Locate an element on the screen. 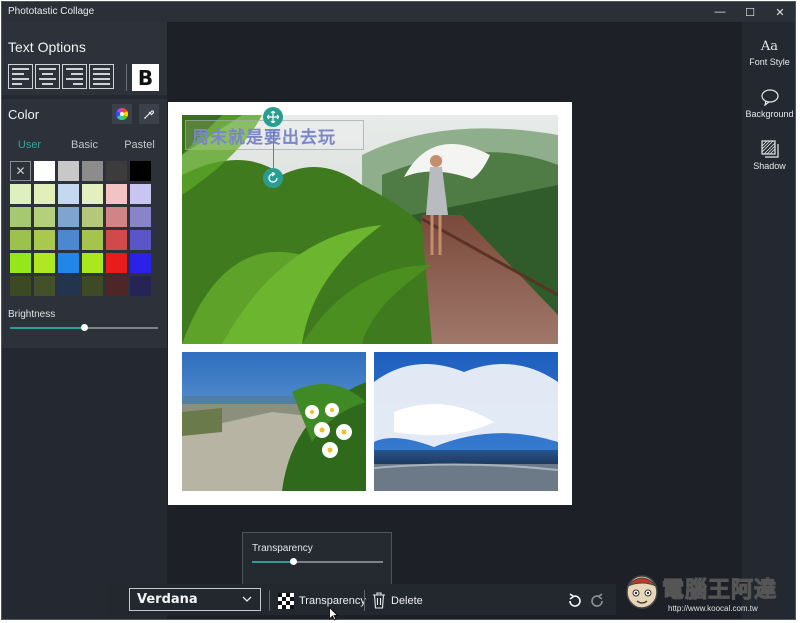 This screenshot has width=800, height=623. transparency-button: Transparency is located at coordinates (322, 600).